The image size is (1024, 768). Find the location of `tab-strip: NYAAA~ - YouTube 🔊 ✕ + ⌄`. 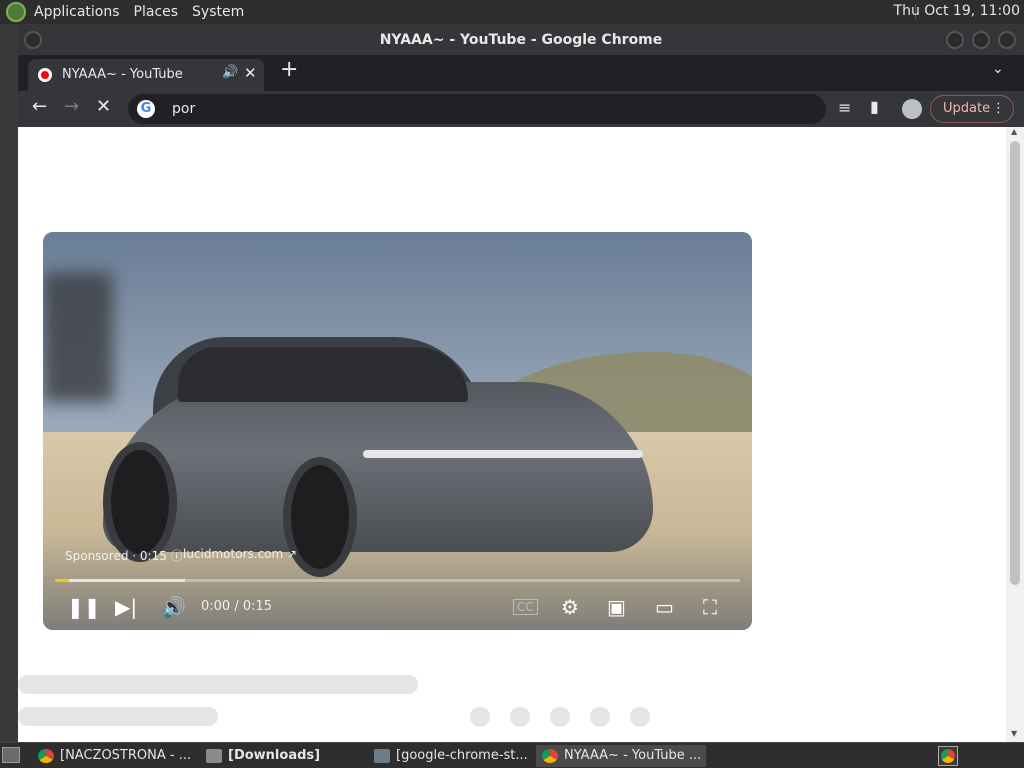

tab-strip: NYAAA~ - YouTube 🔊 ✕ + ⌄ is located at coordinates (521, 73).